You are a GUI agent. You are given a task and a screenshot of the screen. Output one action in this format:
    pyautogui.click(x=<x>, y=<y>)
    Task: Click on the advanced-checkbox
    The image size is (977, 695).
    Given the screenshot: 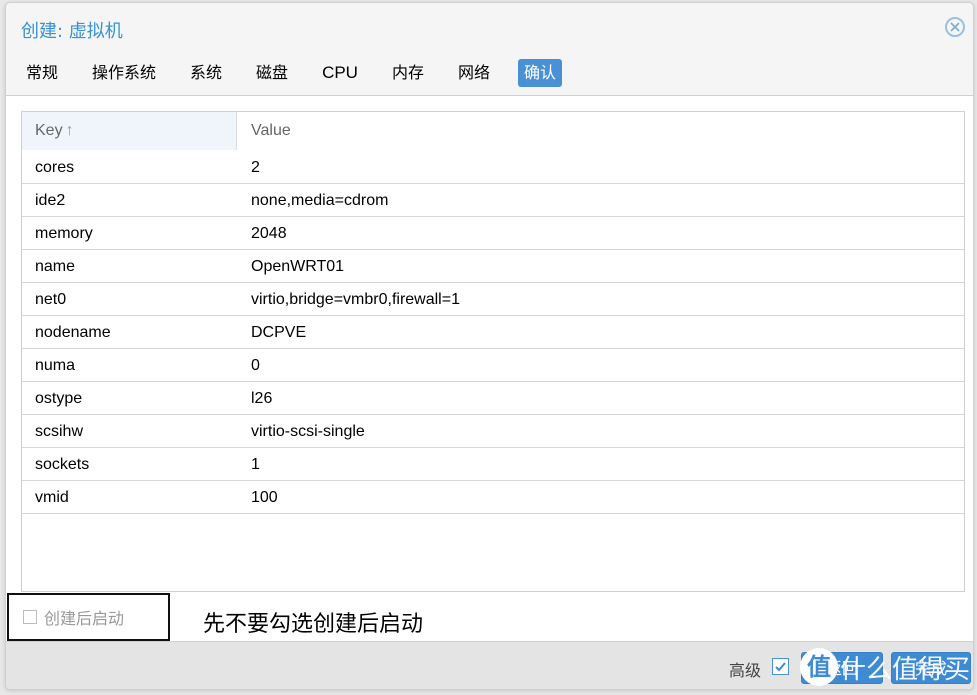 What is the action you would take?
    pyautogui.click(x=780, y=666)
    